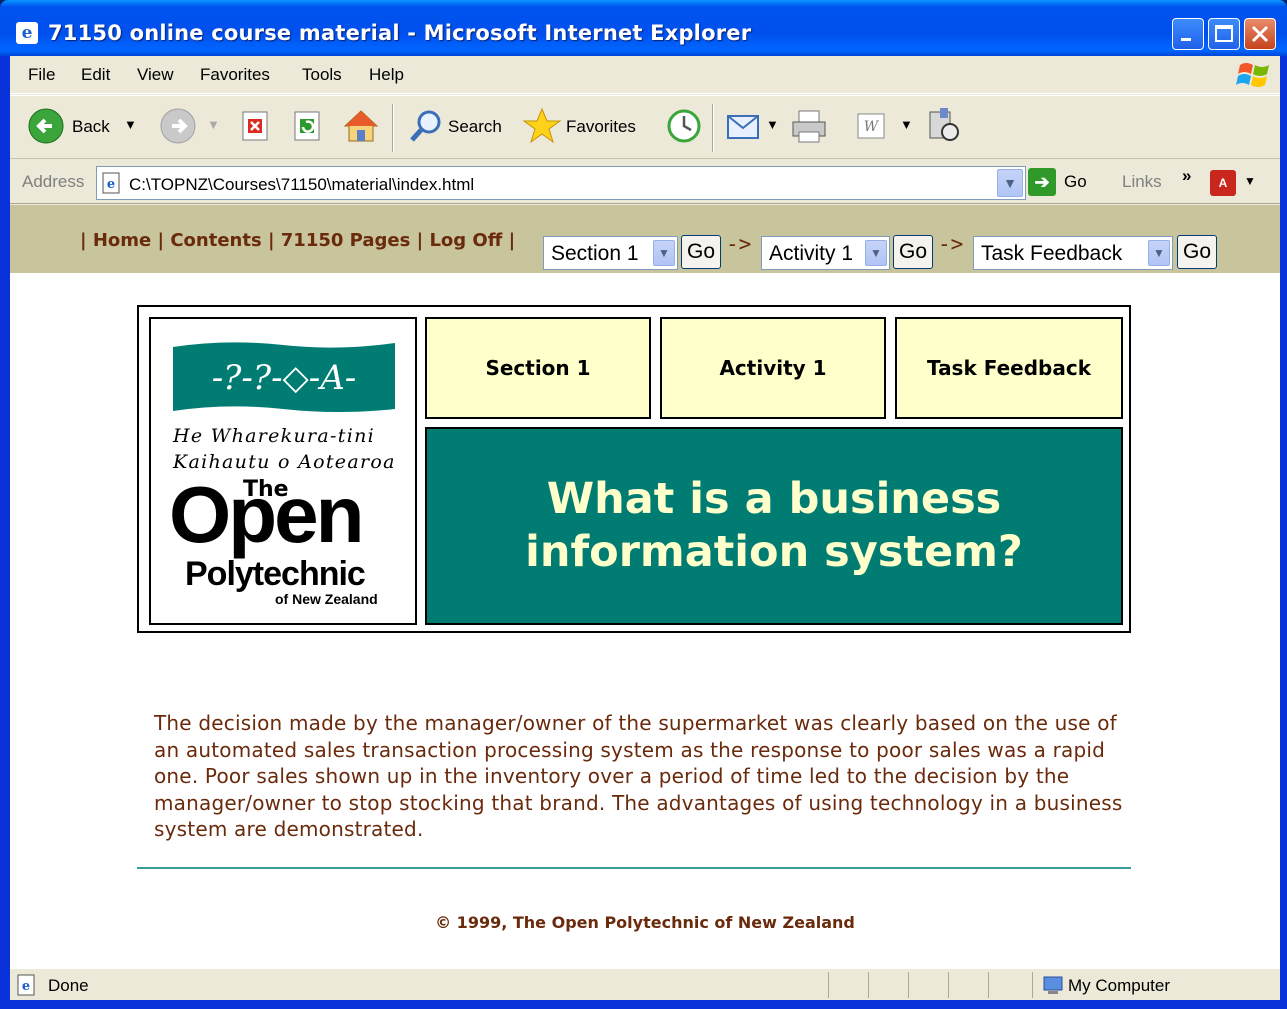 This screenshot has width=1287, height=1009. Describe the element at coordinates (943, 125) in the screenshot. I see `messenger-icon` at that location.